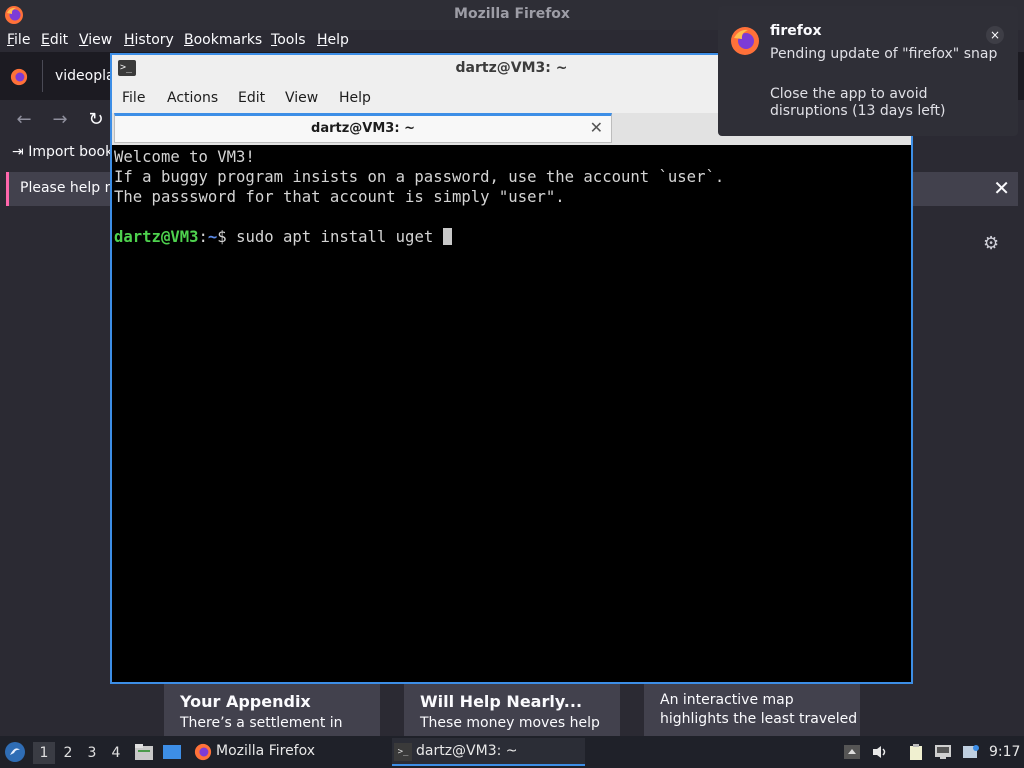 The height and width of the screenshot is (768, 1024). Describe the element at coordinates (759, 719) in the screenshot. I see `card-text: highlights the least traveled` at that location.